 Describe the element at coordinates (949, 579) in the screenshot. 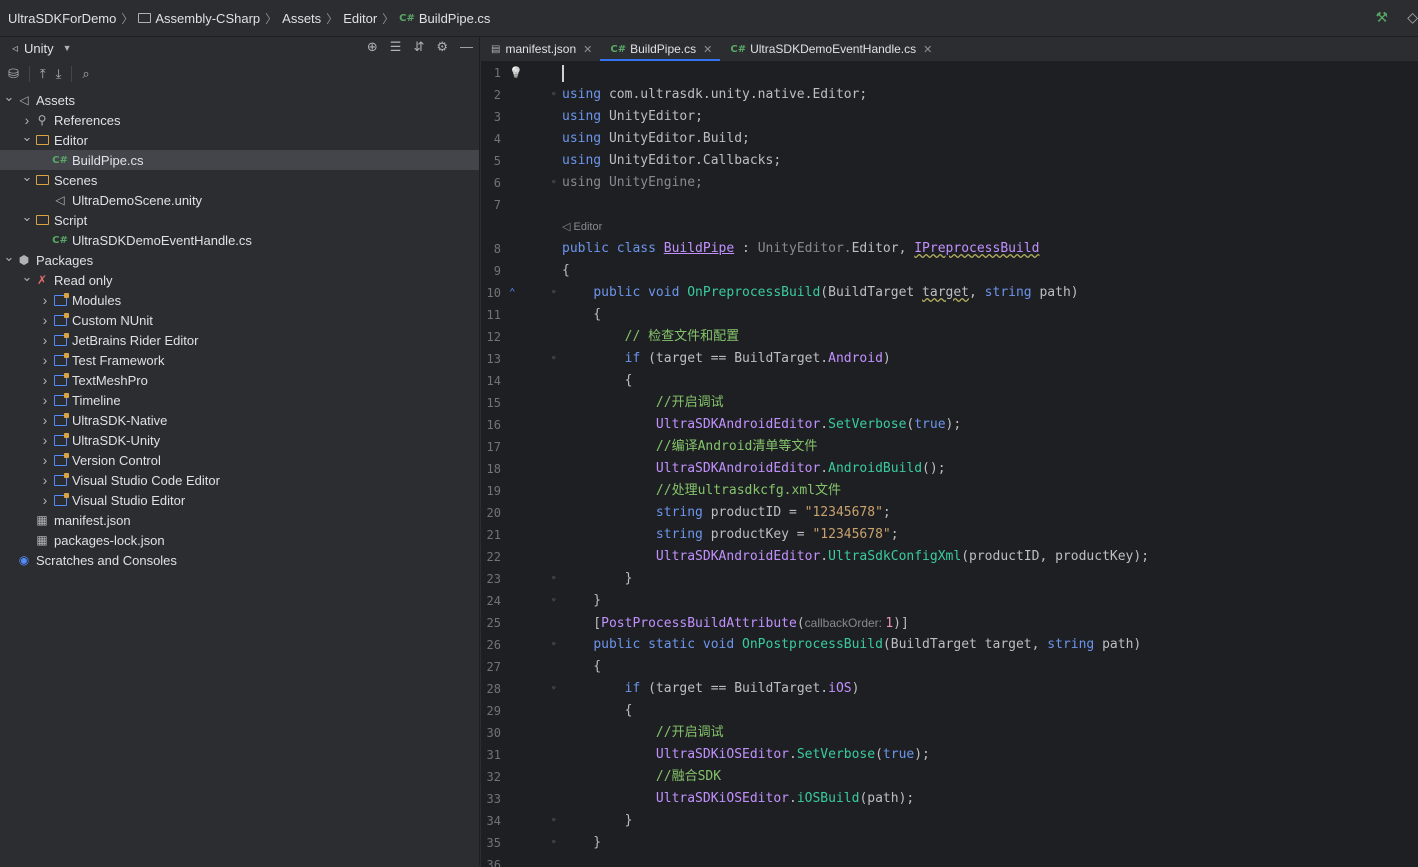

I see `code-line: 23 } ⌔` at that location.